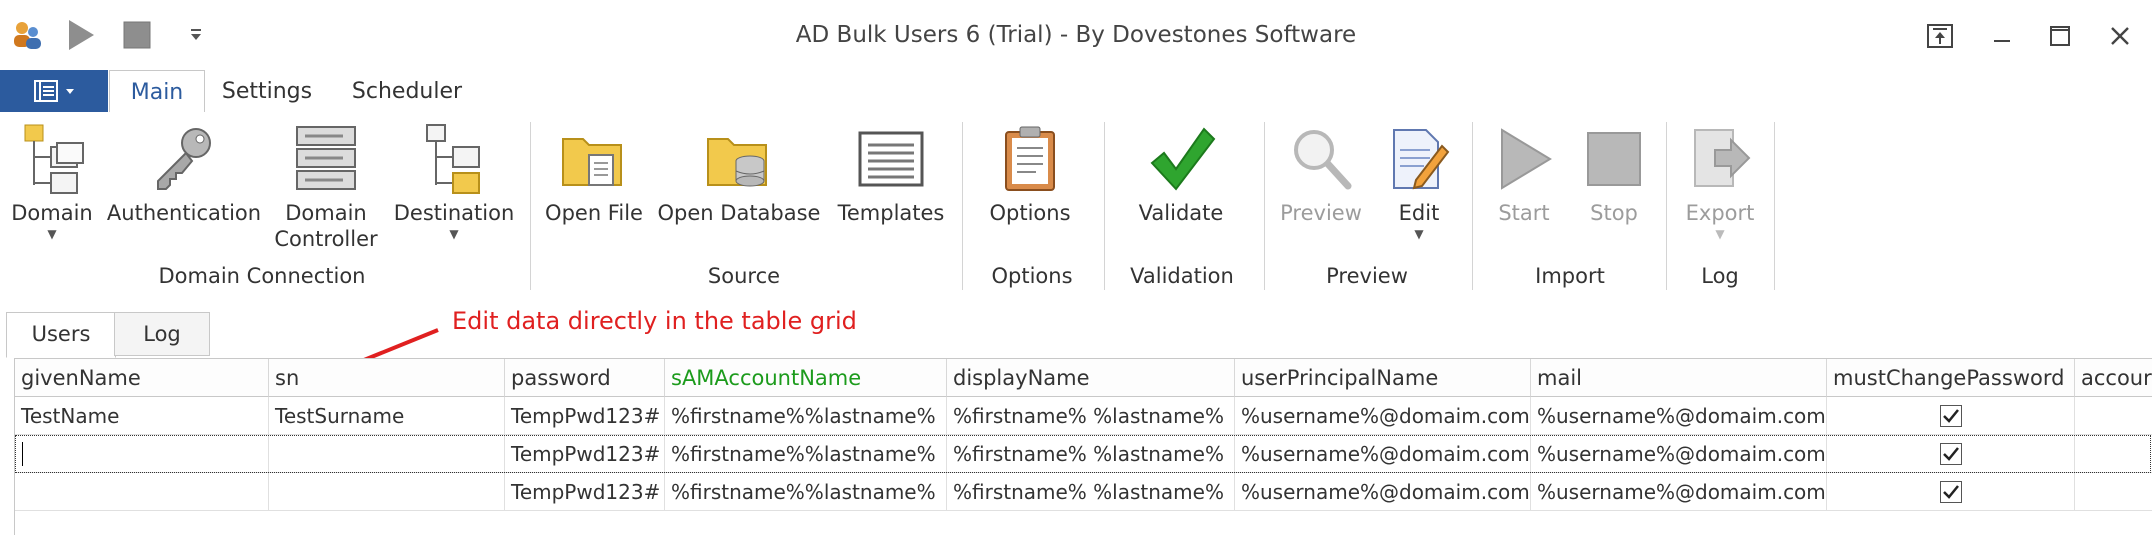  What do you see at coordinates (387, 416) in the screenshot?
I see `table-cell: TestSurname` at bounding box center [387, 416].